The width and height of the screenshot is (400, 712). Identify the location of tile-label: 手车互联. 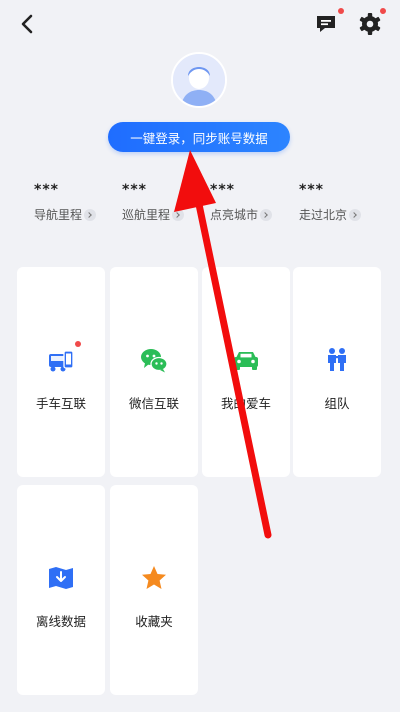
(60, 403).